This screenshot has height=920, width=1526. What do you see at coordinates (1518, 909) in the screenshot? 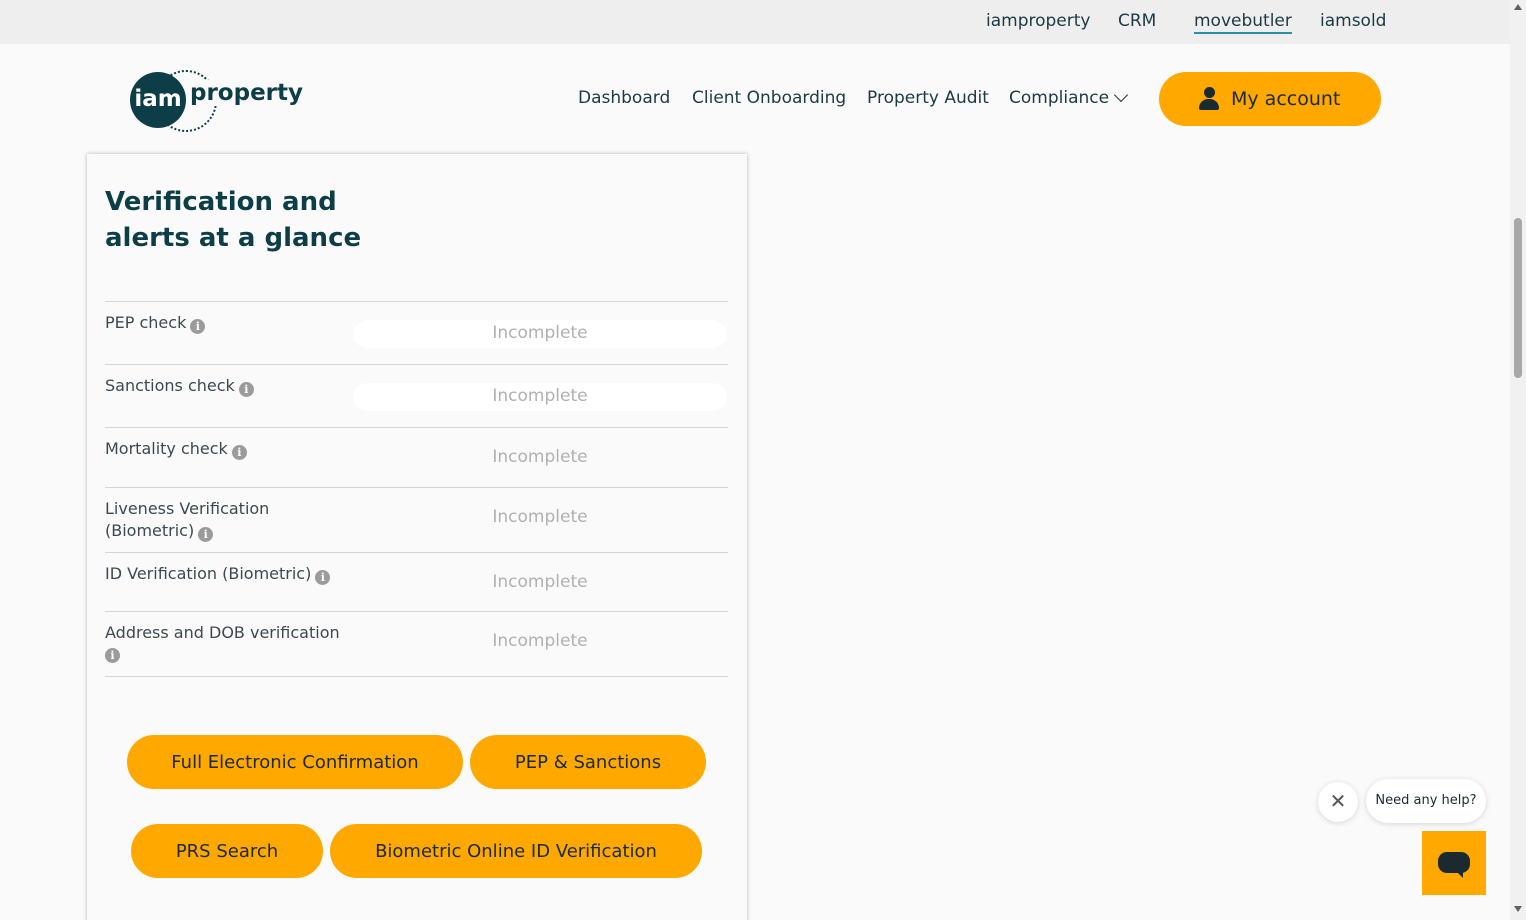
I see `scroll-down-arrow-icon` at bounding box center [1518, 909].